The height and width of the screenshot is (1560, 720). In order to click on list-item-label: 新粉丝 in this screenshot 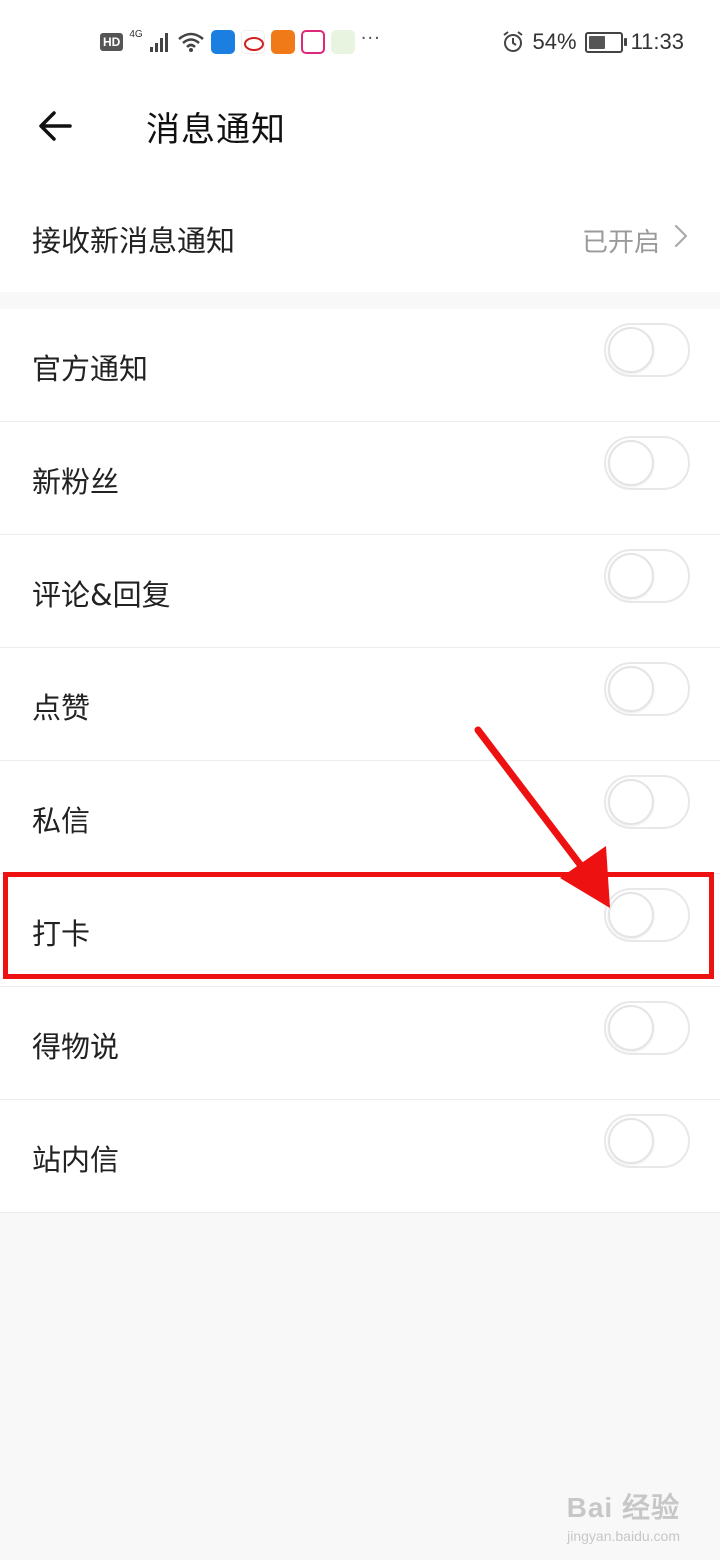, I will do `click(76, 482)`.